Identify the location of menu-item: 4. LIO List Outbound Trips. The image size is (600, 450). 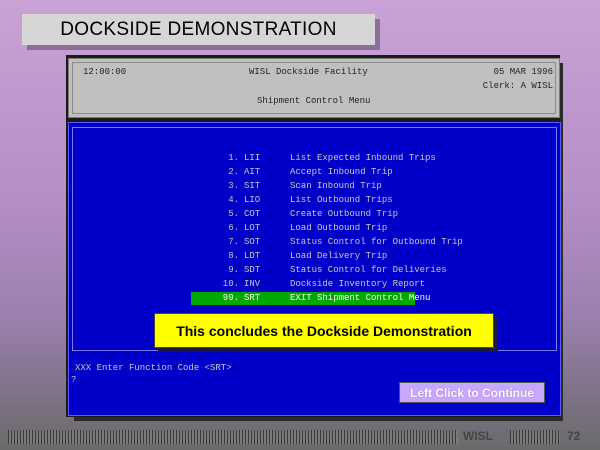
(291, 200).